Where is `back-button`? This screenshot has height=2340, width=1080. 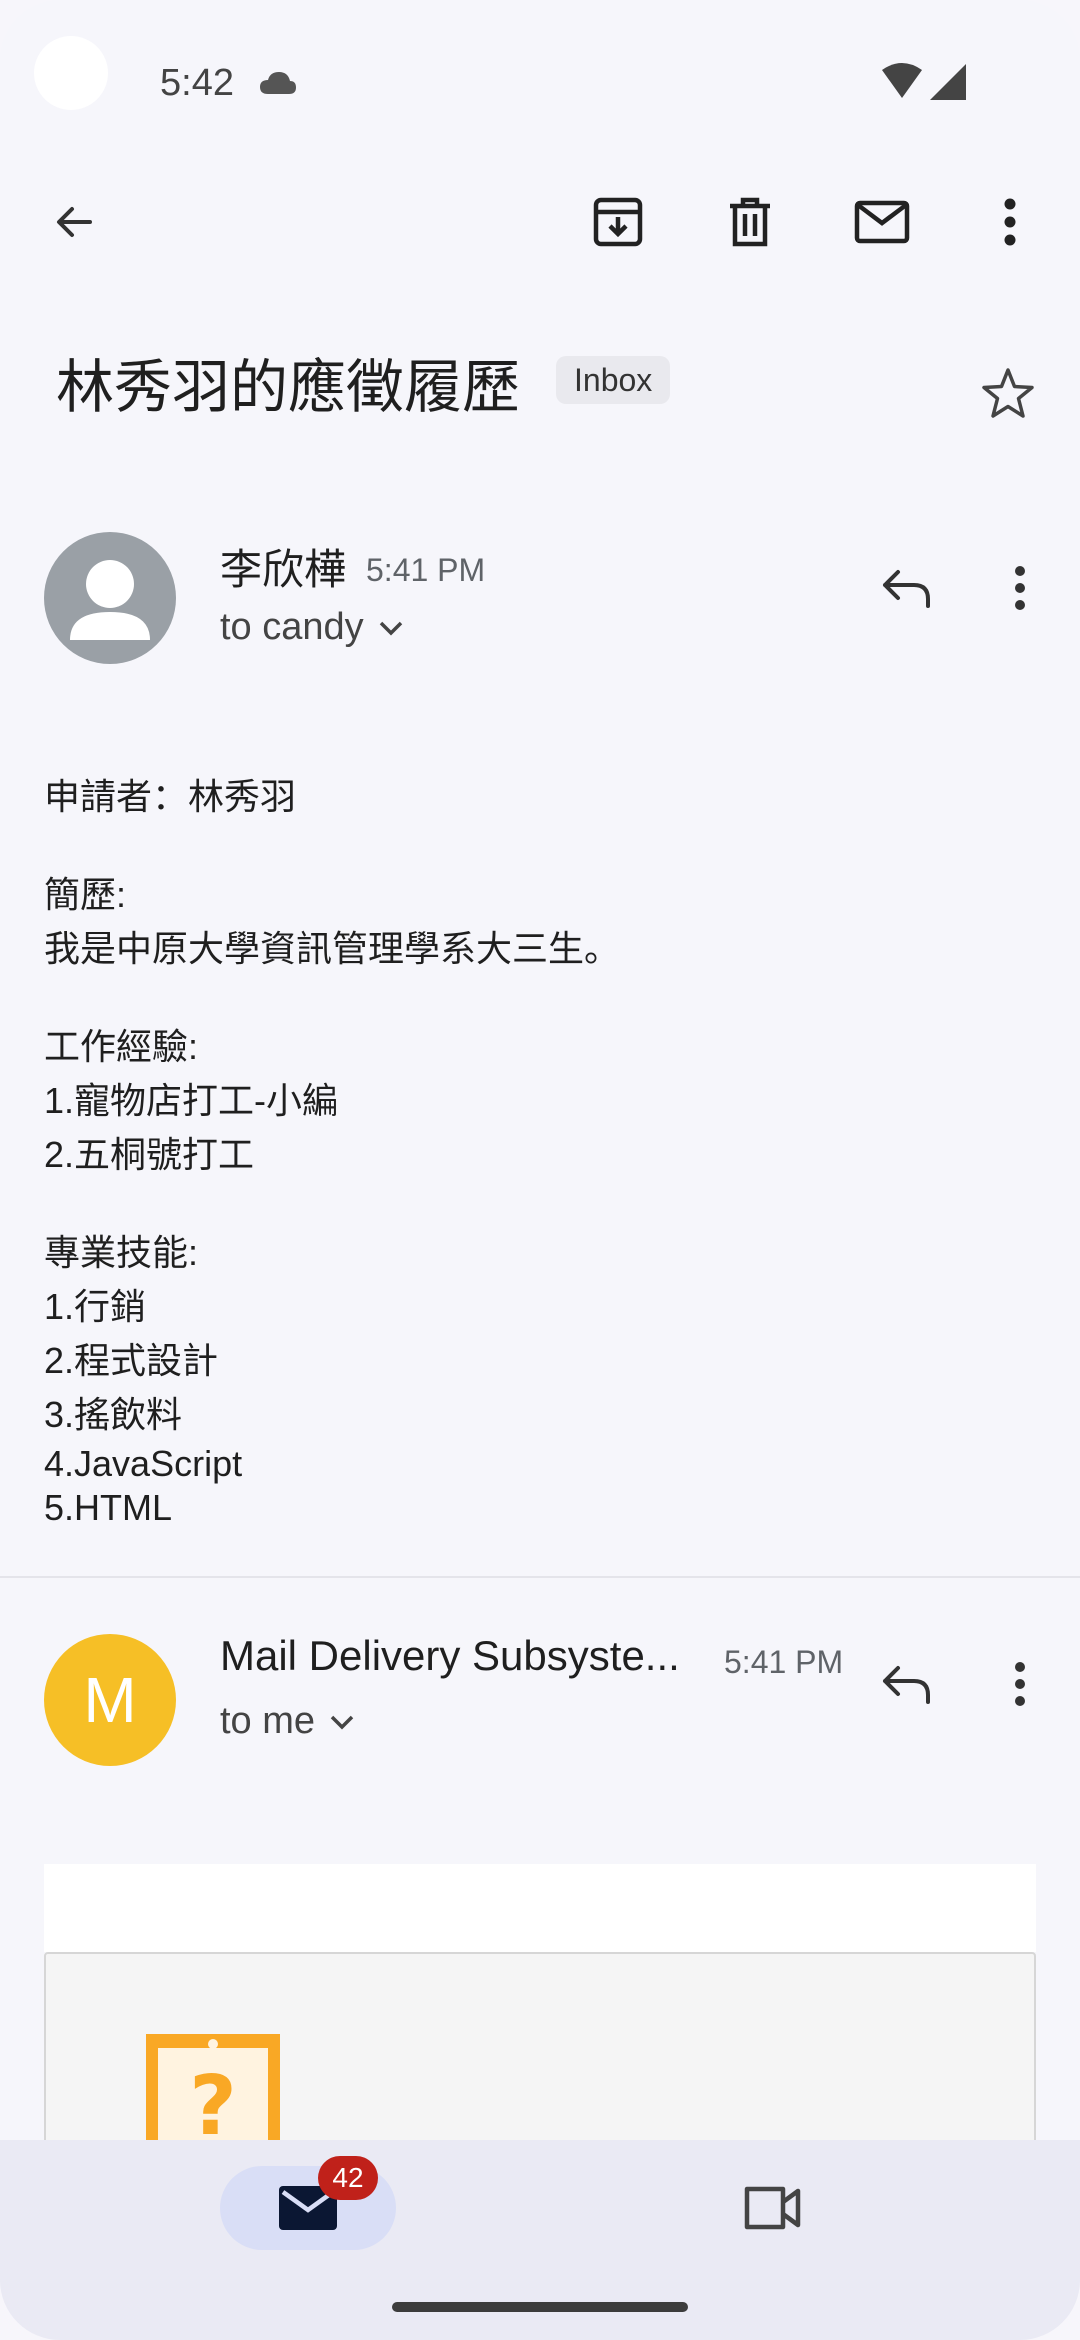
back-button is located at coordinates (74, 222).